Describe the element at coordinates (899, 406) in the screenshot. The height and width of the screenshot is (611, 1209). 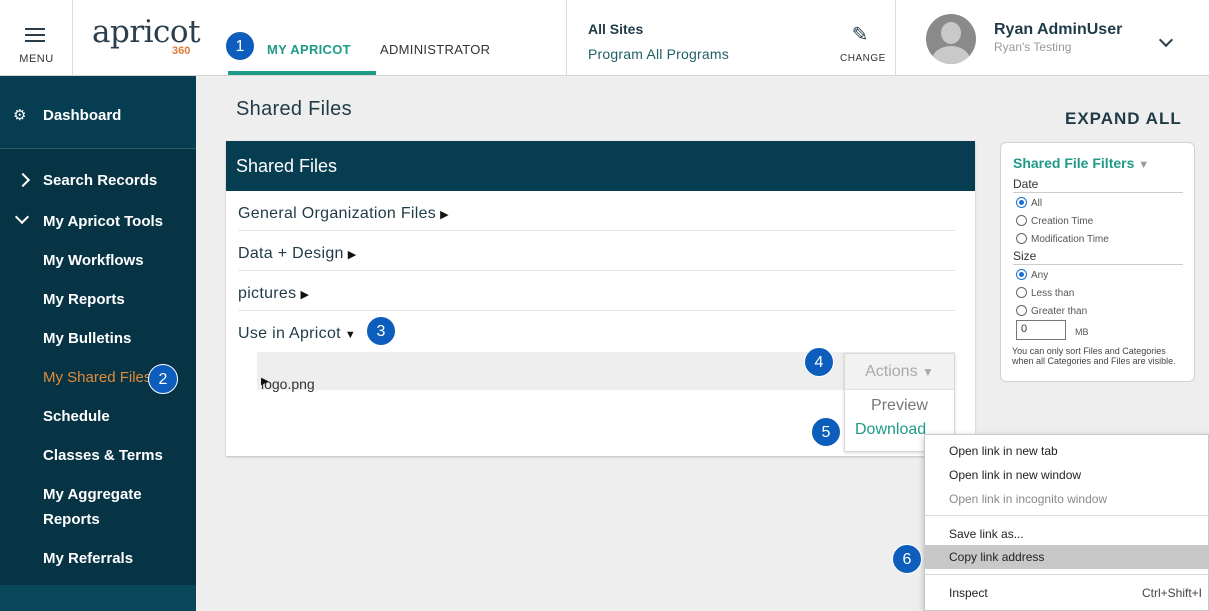
I see `preview-option: Preview` at that location.